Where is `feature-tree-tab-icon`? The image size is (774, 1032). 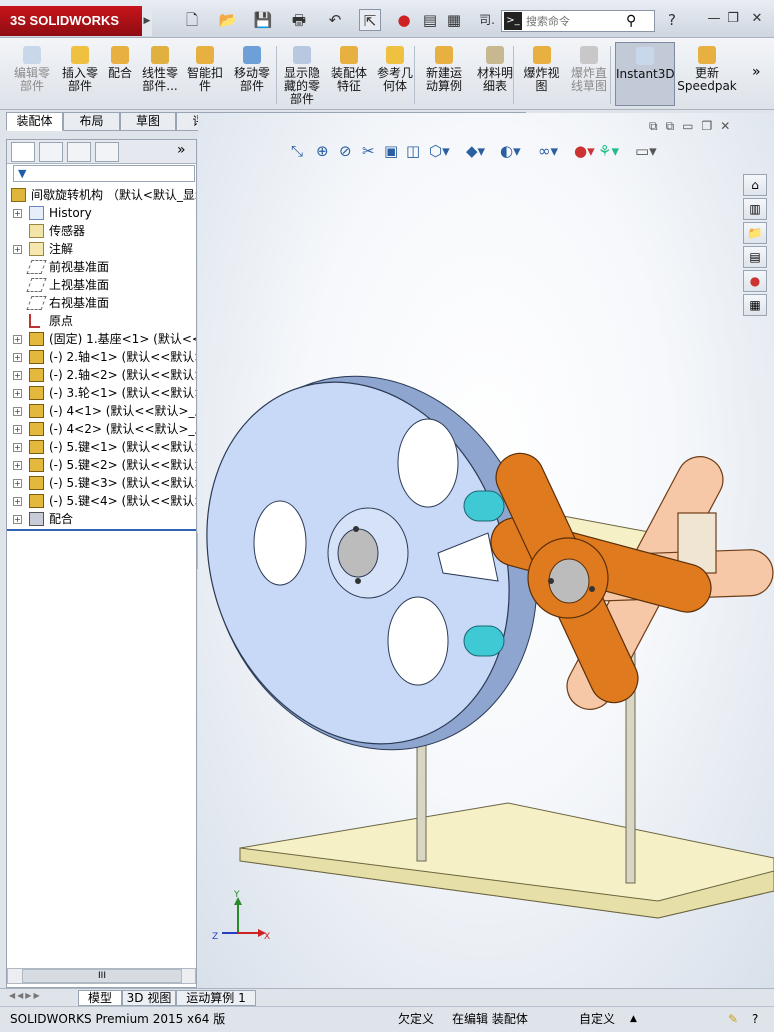 feature-tree-tab-icon is located at coordinates (23, 152).